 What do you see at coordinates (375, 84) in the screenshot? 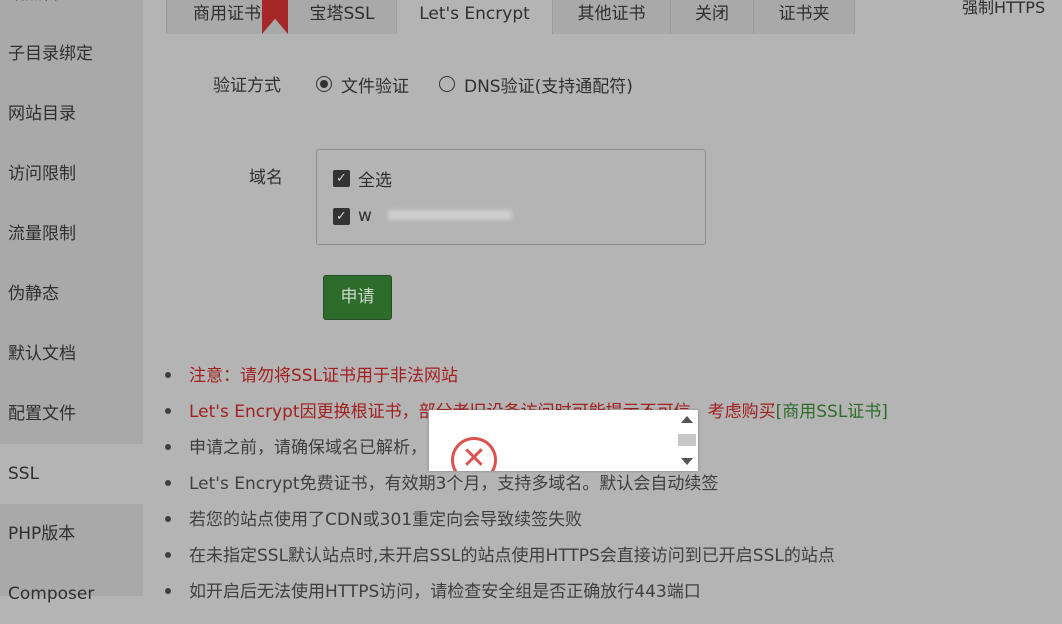
I see `file-verify-label: 文件验证` at bounding box center [375, 84].